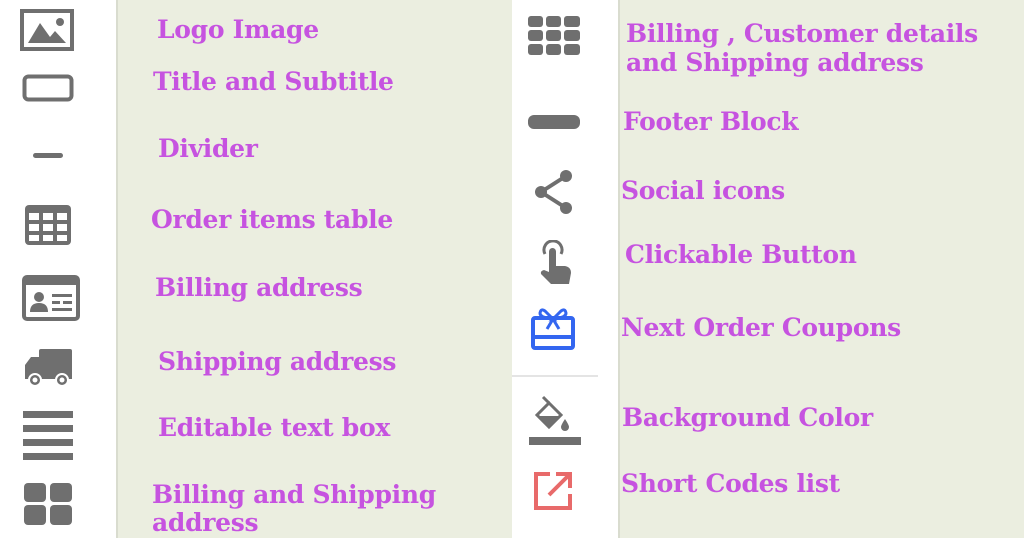 This screenshot has width=1024, height=538. What do you see at coordinates (273, 81) in the screenshot?
I see `label-title-subtitle: Title and Subtitle` at bounding box center [273, 81].